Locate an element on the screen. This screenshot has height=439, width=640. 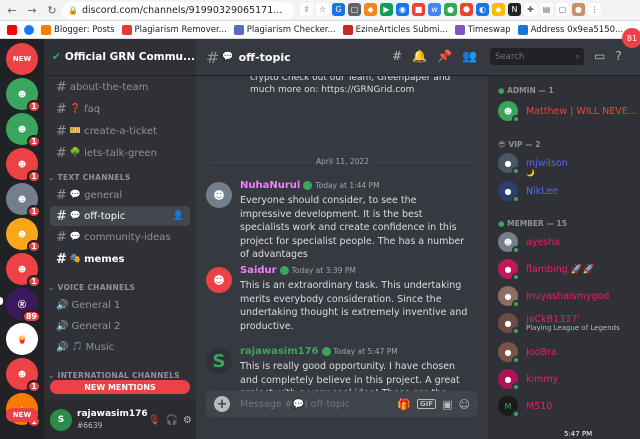
emoji-icon: ☺ is located at coordinates (464, 404).